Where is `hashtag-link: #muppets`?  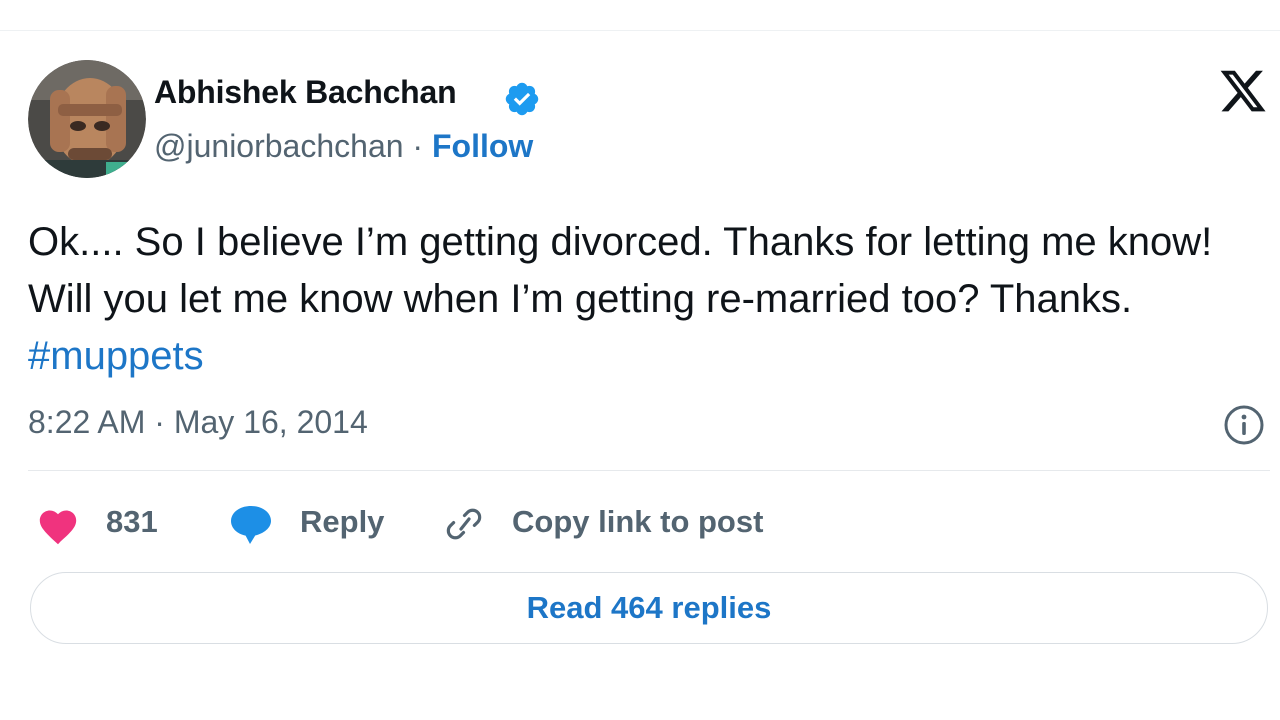 hashtag-link: #muppets is located at coordinates (116, 356).